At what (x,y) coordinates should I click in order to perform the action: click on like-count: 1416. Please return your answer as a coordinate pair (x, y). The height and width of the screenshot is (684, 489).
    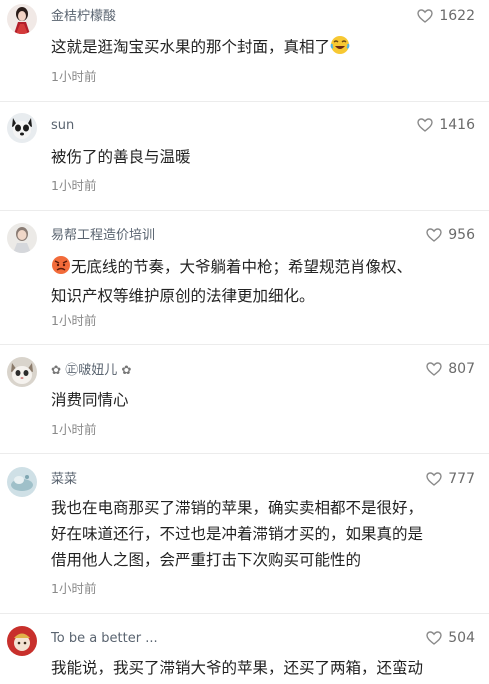
    Looking at the image, I should click on (457, 125).